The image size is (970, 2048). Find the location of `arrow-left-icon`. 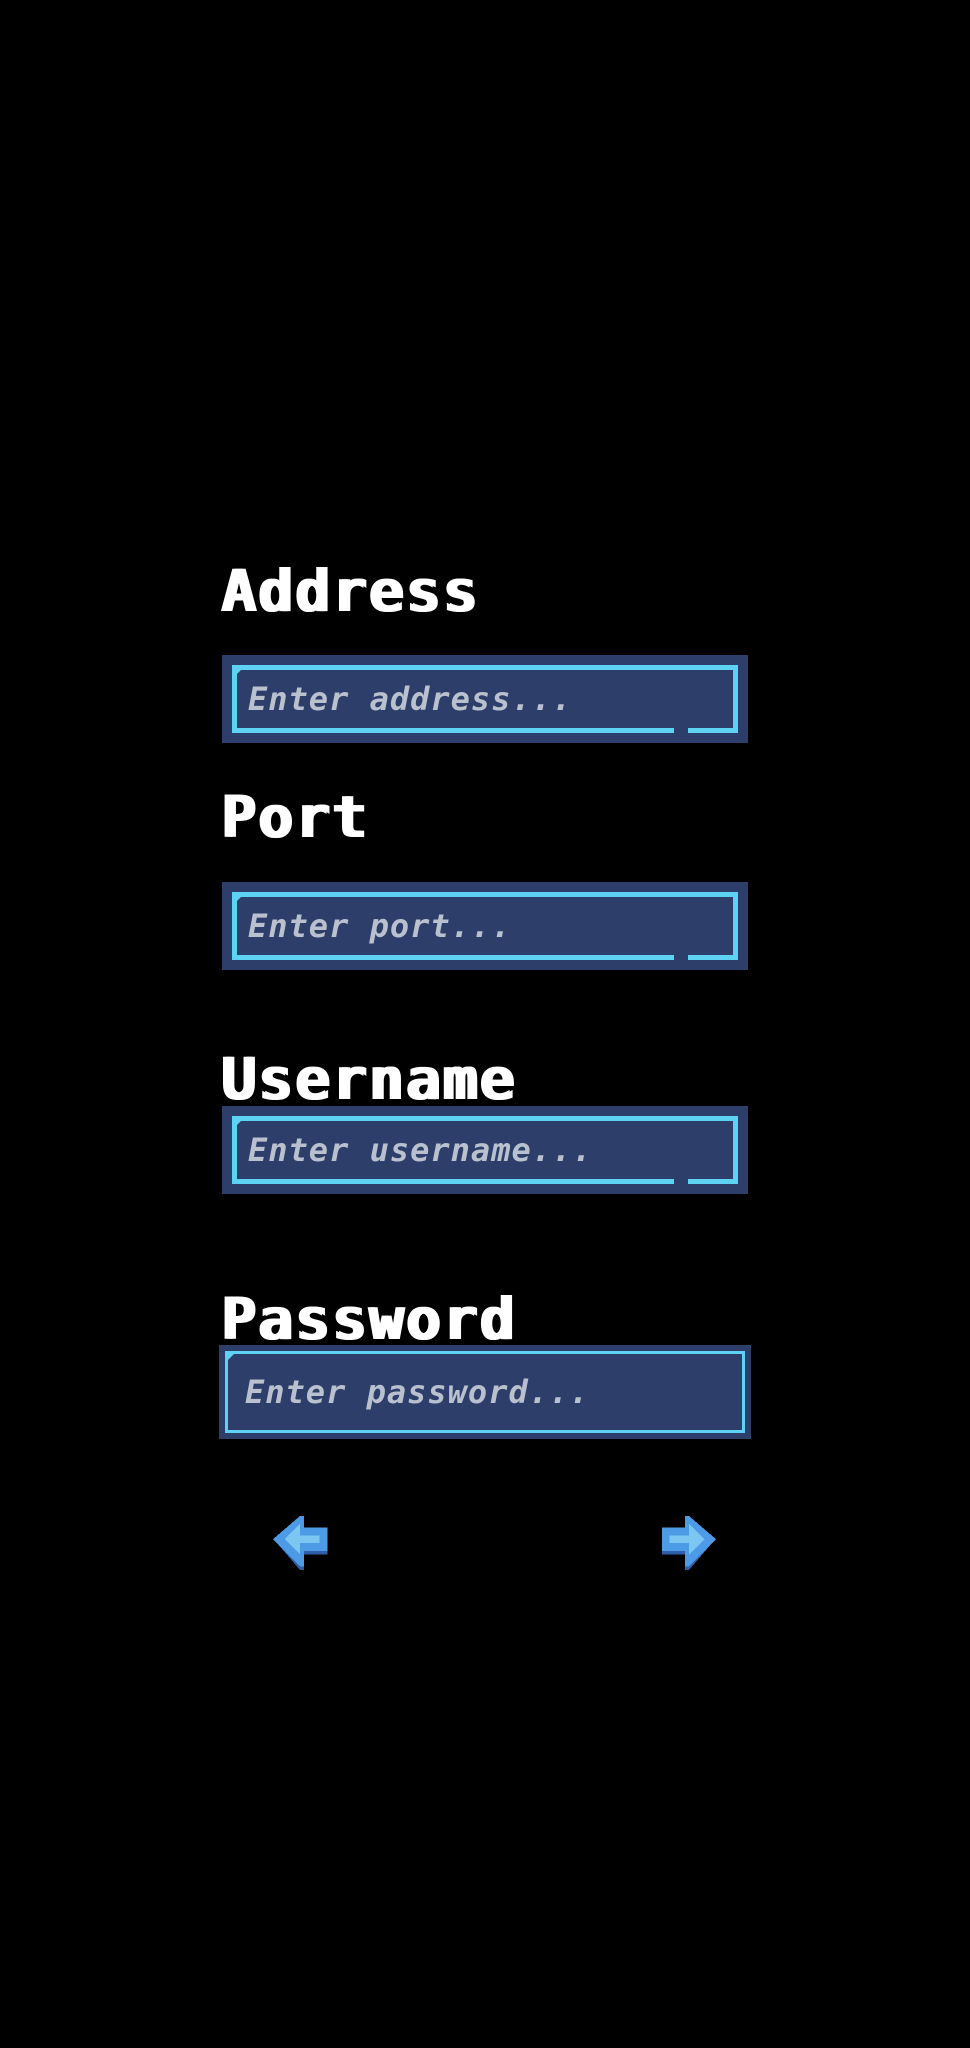

arrow-left-icon is located at coordinates (300, 1543).